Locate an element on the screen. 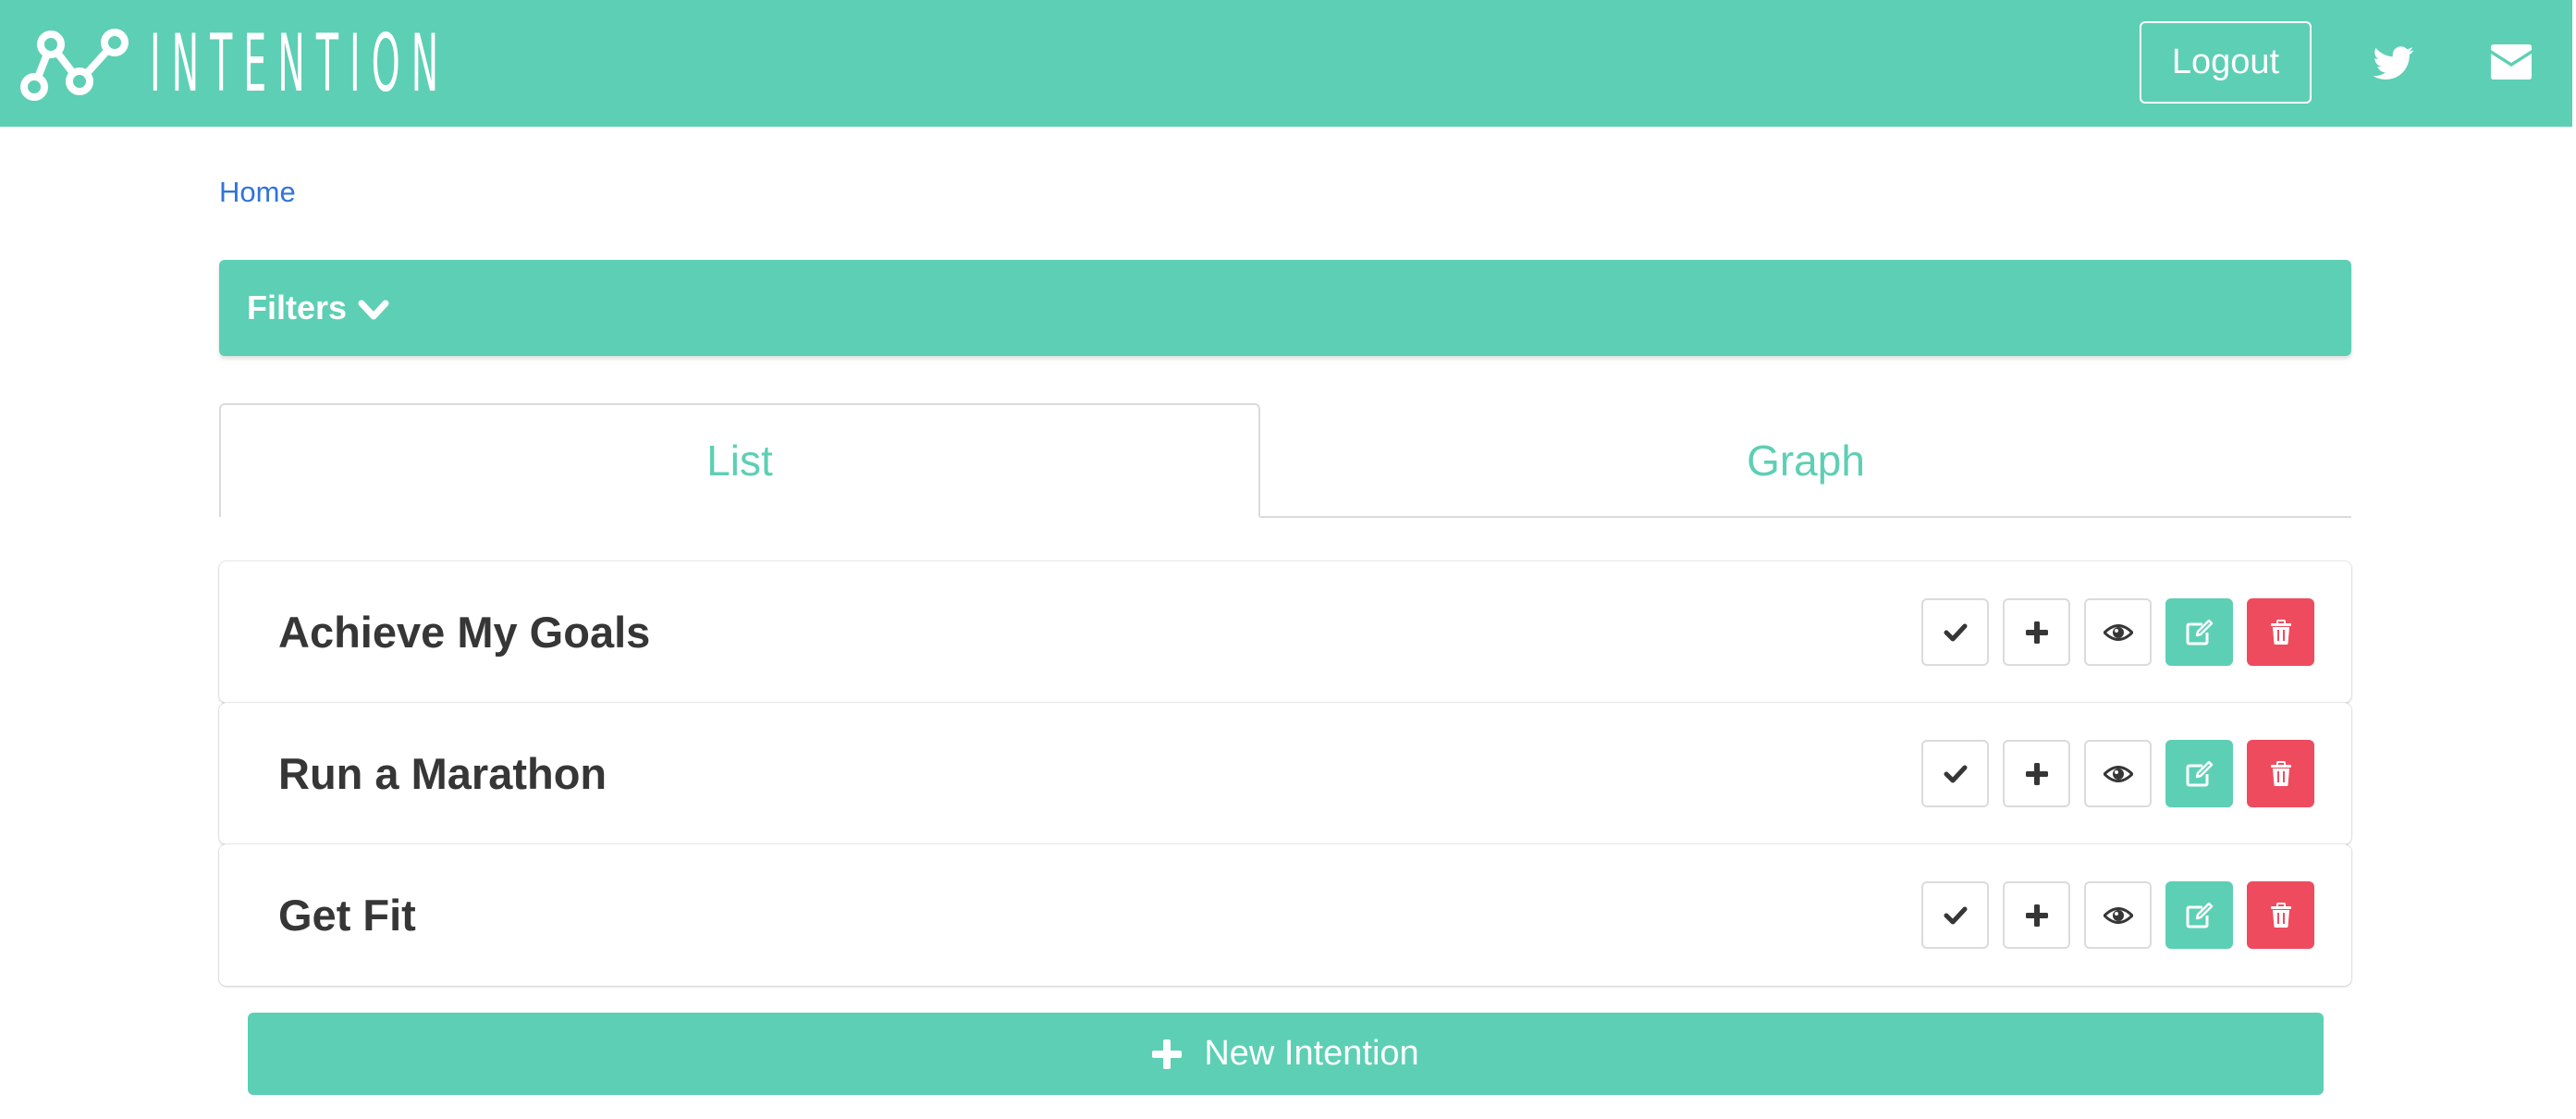 This screenshot has width=2576, height=1119. envelope-icon is located at coordinates (2511, 62).